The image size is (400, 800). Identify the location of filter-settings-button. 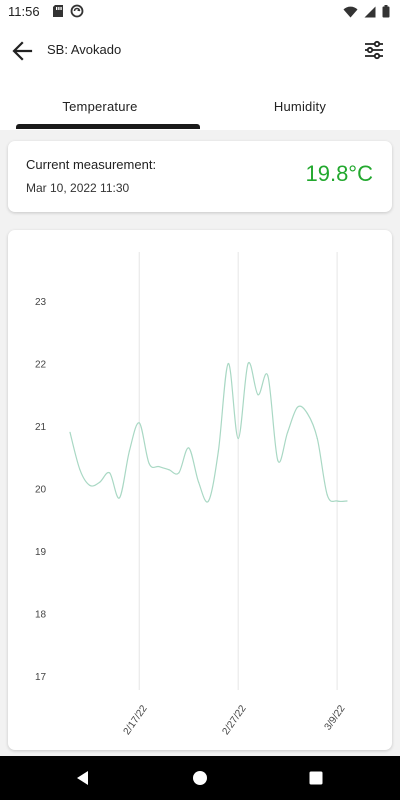
(374, 50).